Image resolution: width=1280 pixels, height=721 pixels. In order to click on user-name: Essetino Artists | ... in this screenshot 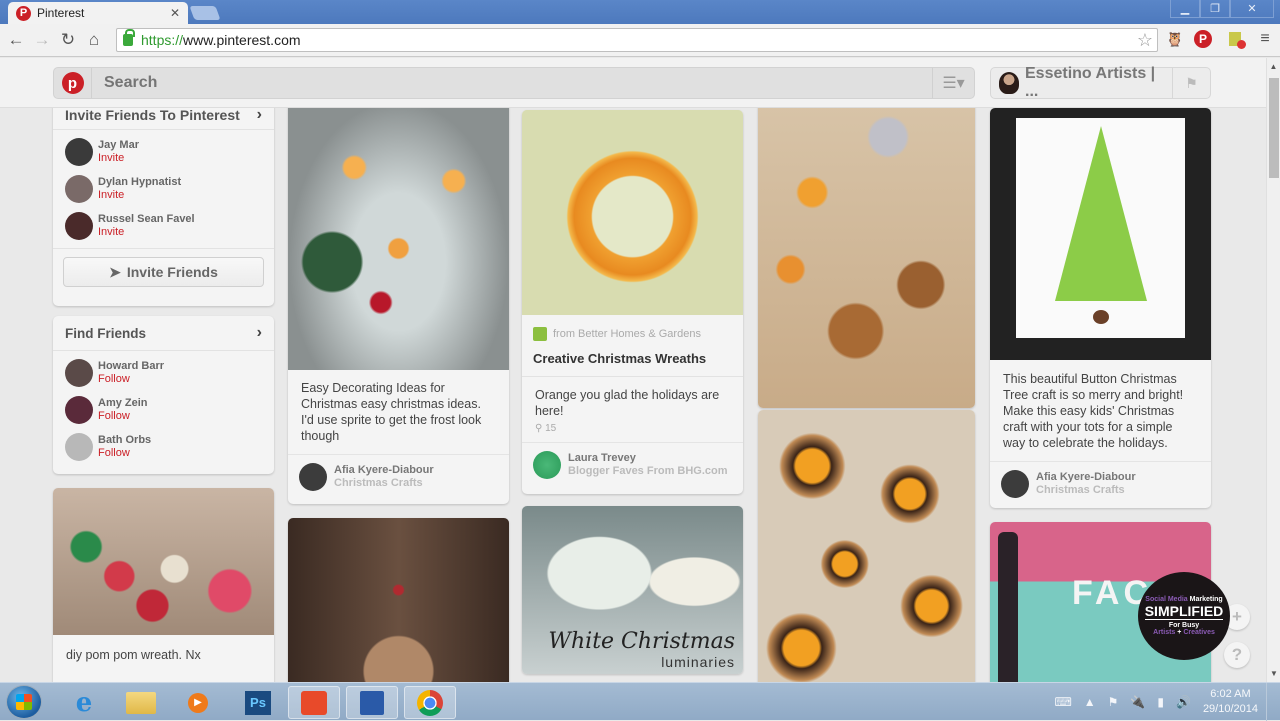, I will do `click(1090, 82)`.